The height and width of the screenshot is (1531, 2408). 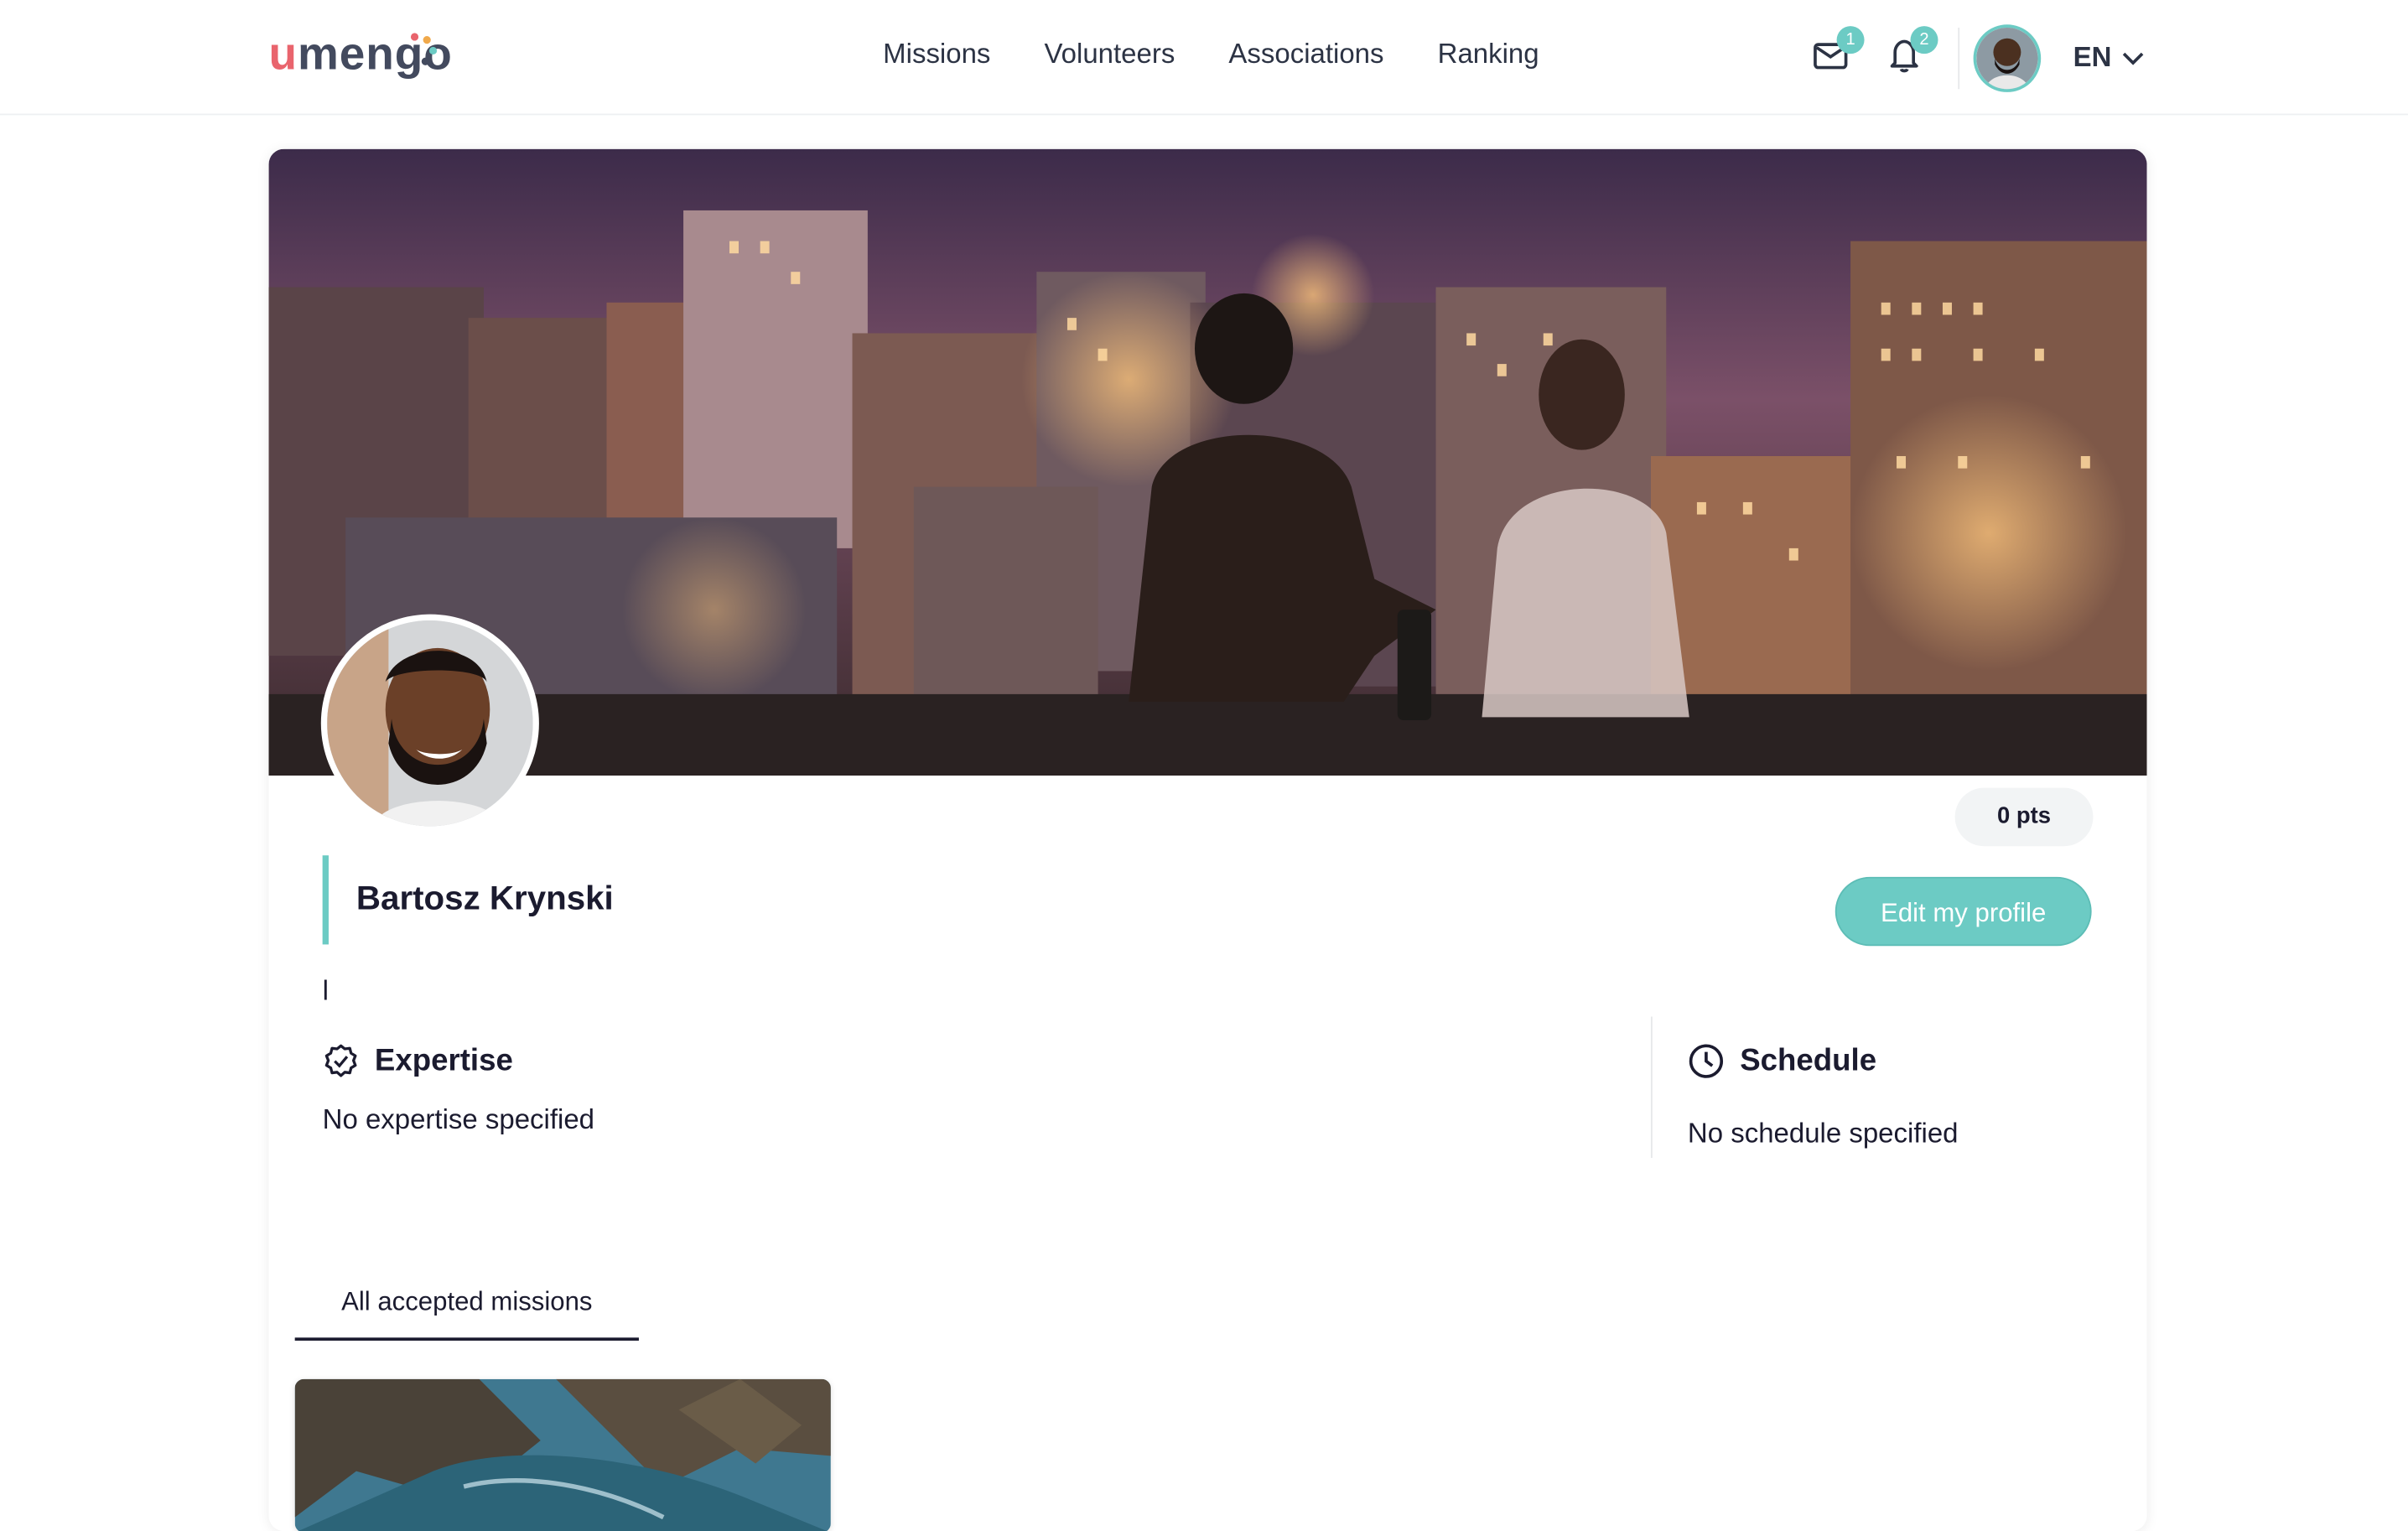 What do you see at coordinates (1963, 911) in the screenshot?
I see `edit-profile-button: Edit my profile` at bounding box center [1963, 911].